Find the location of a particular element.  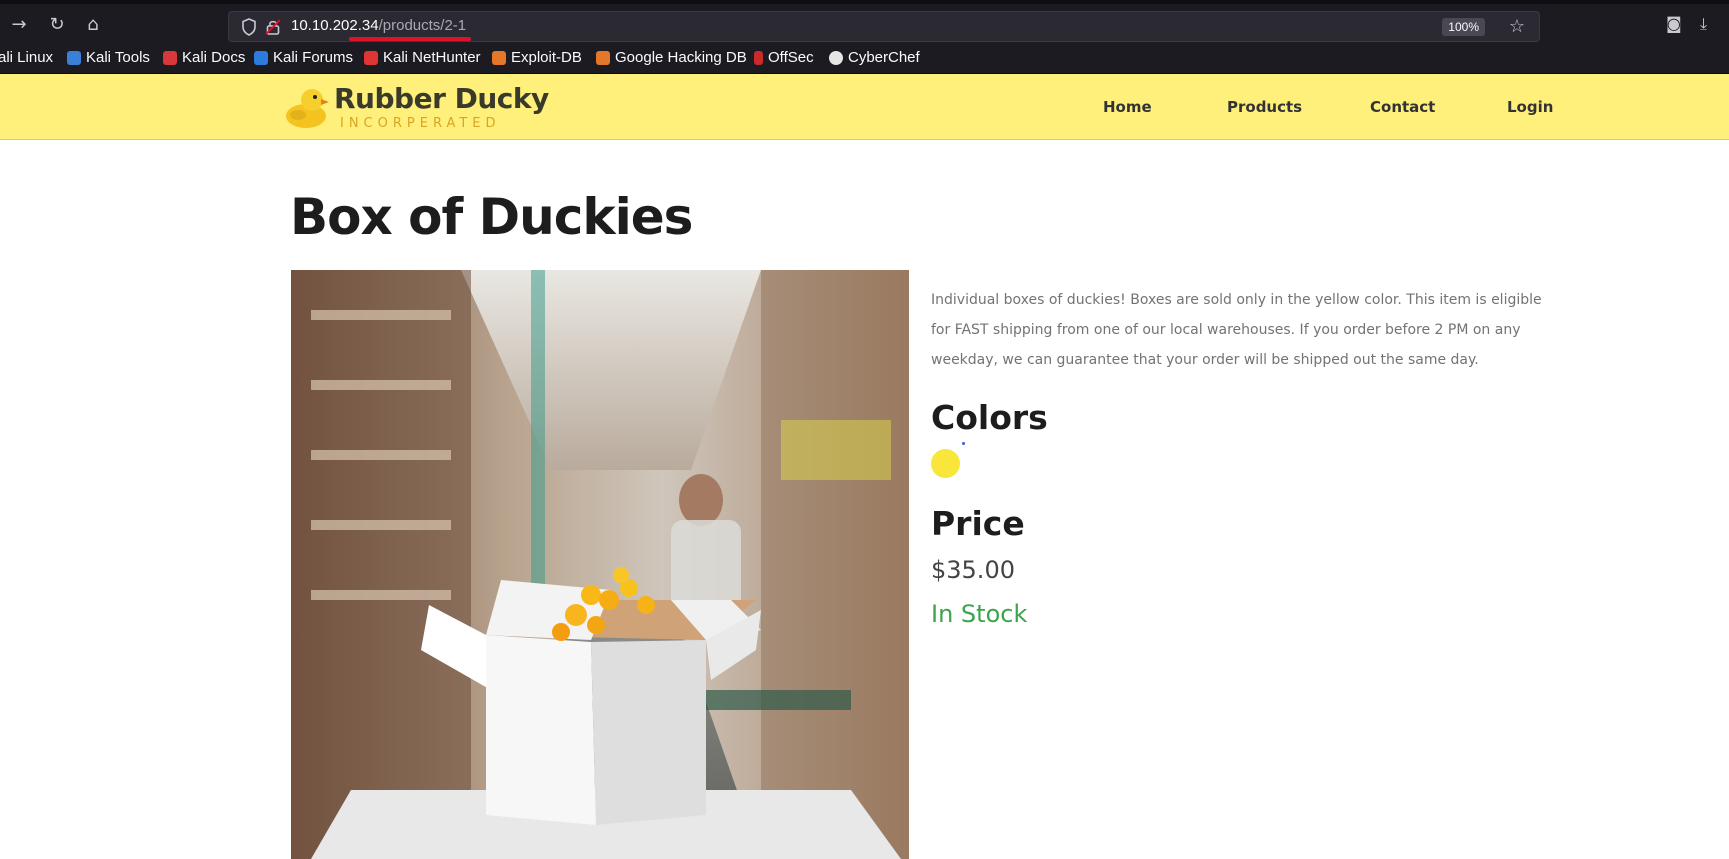

bookmark-kali-docs: Kali Docs is located at coordinates (204, 57).